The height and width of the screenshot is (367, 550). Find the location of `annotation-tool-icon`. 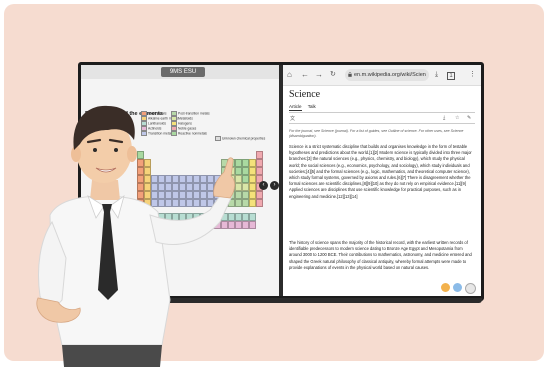

annotation-tool-icon is located at coordinates (445, 287).